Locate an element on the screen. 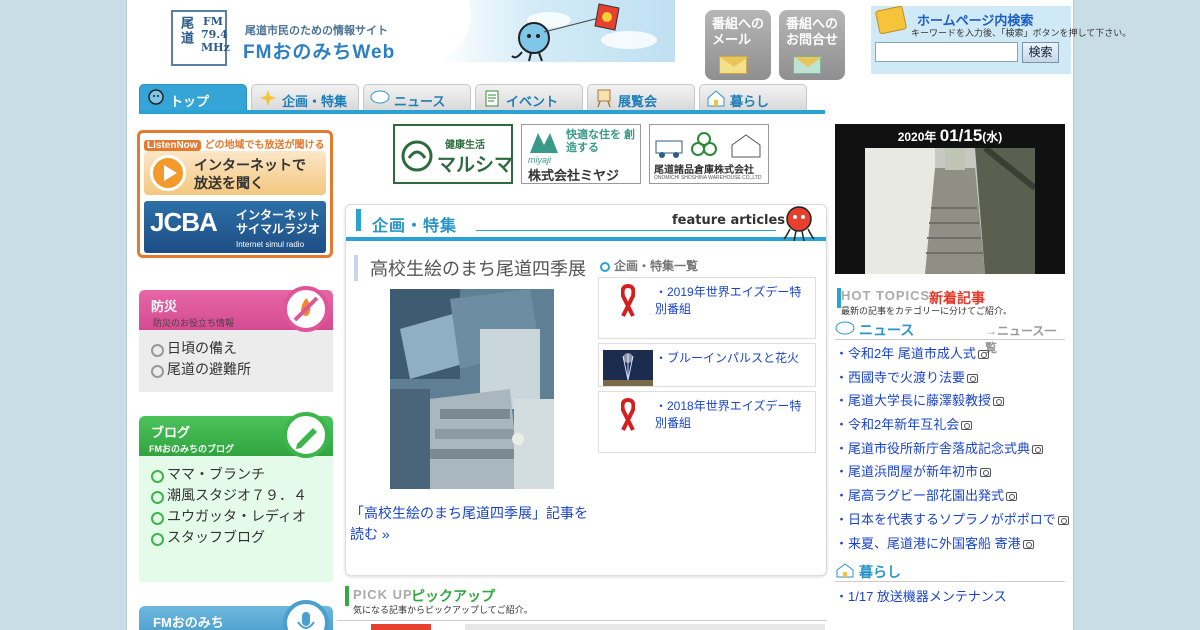 Image resolution: width=1200 pixels, height=630 pixels. speech-bubble-icon is located at coordinates (845, 328).